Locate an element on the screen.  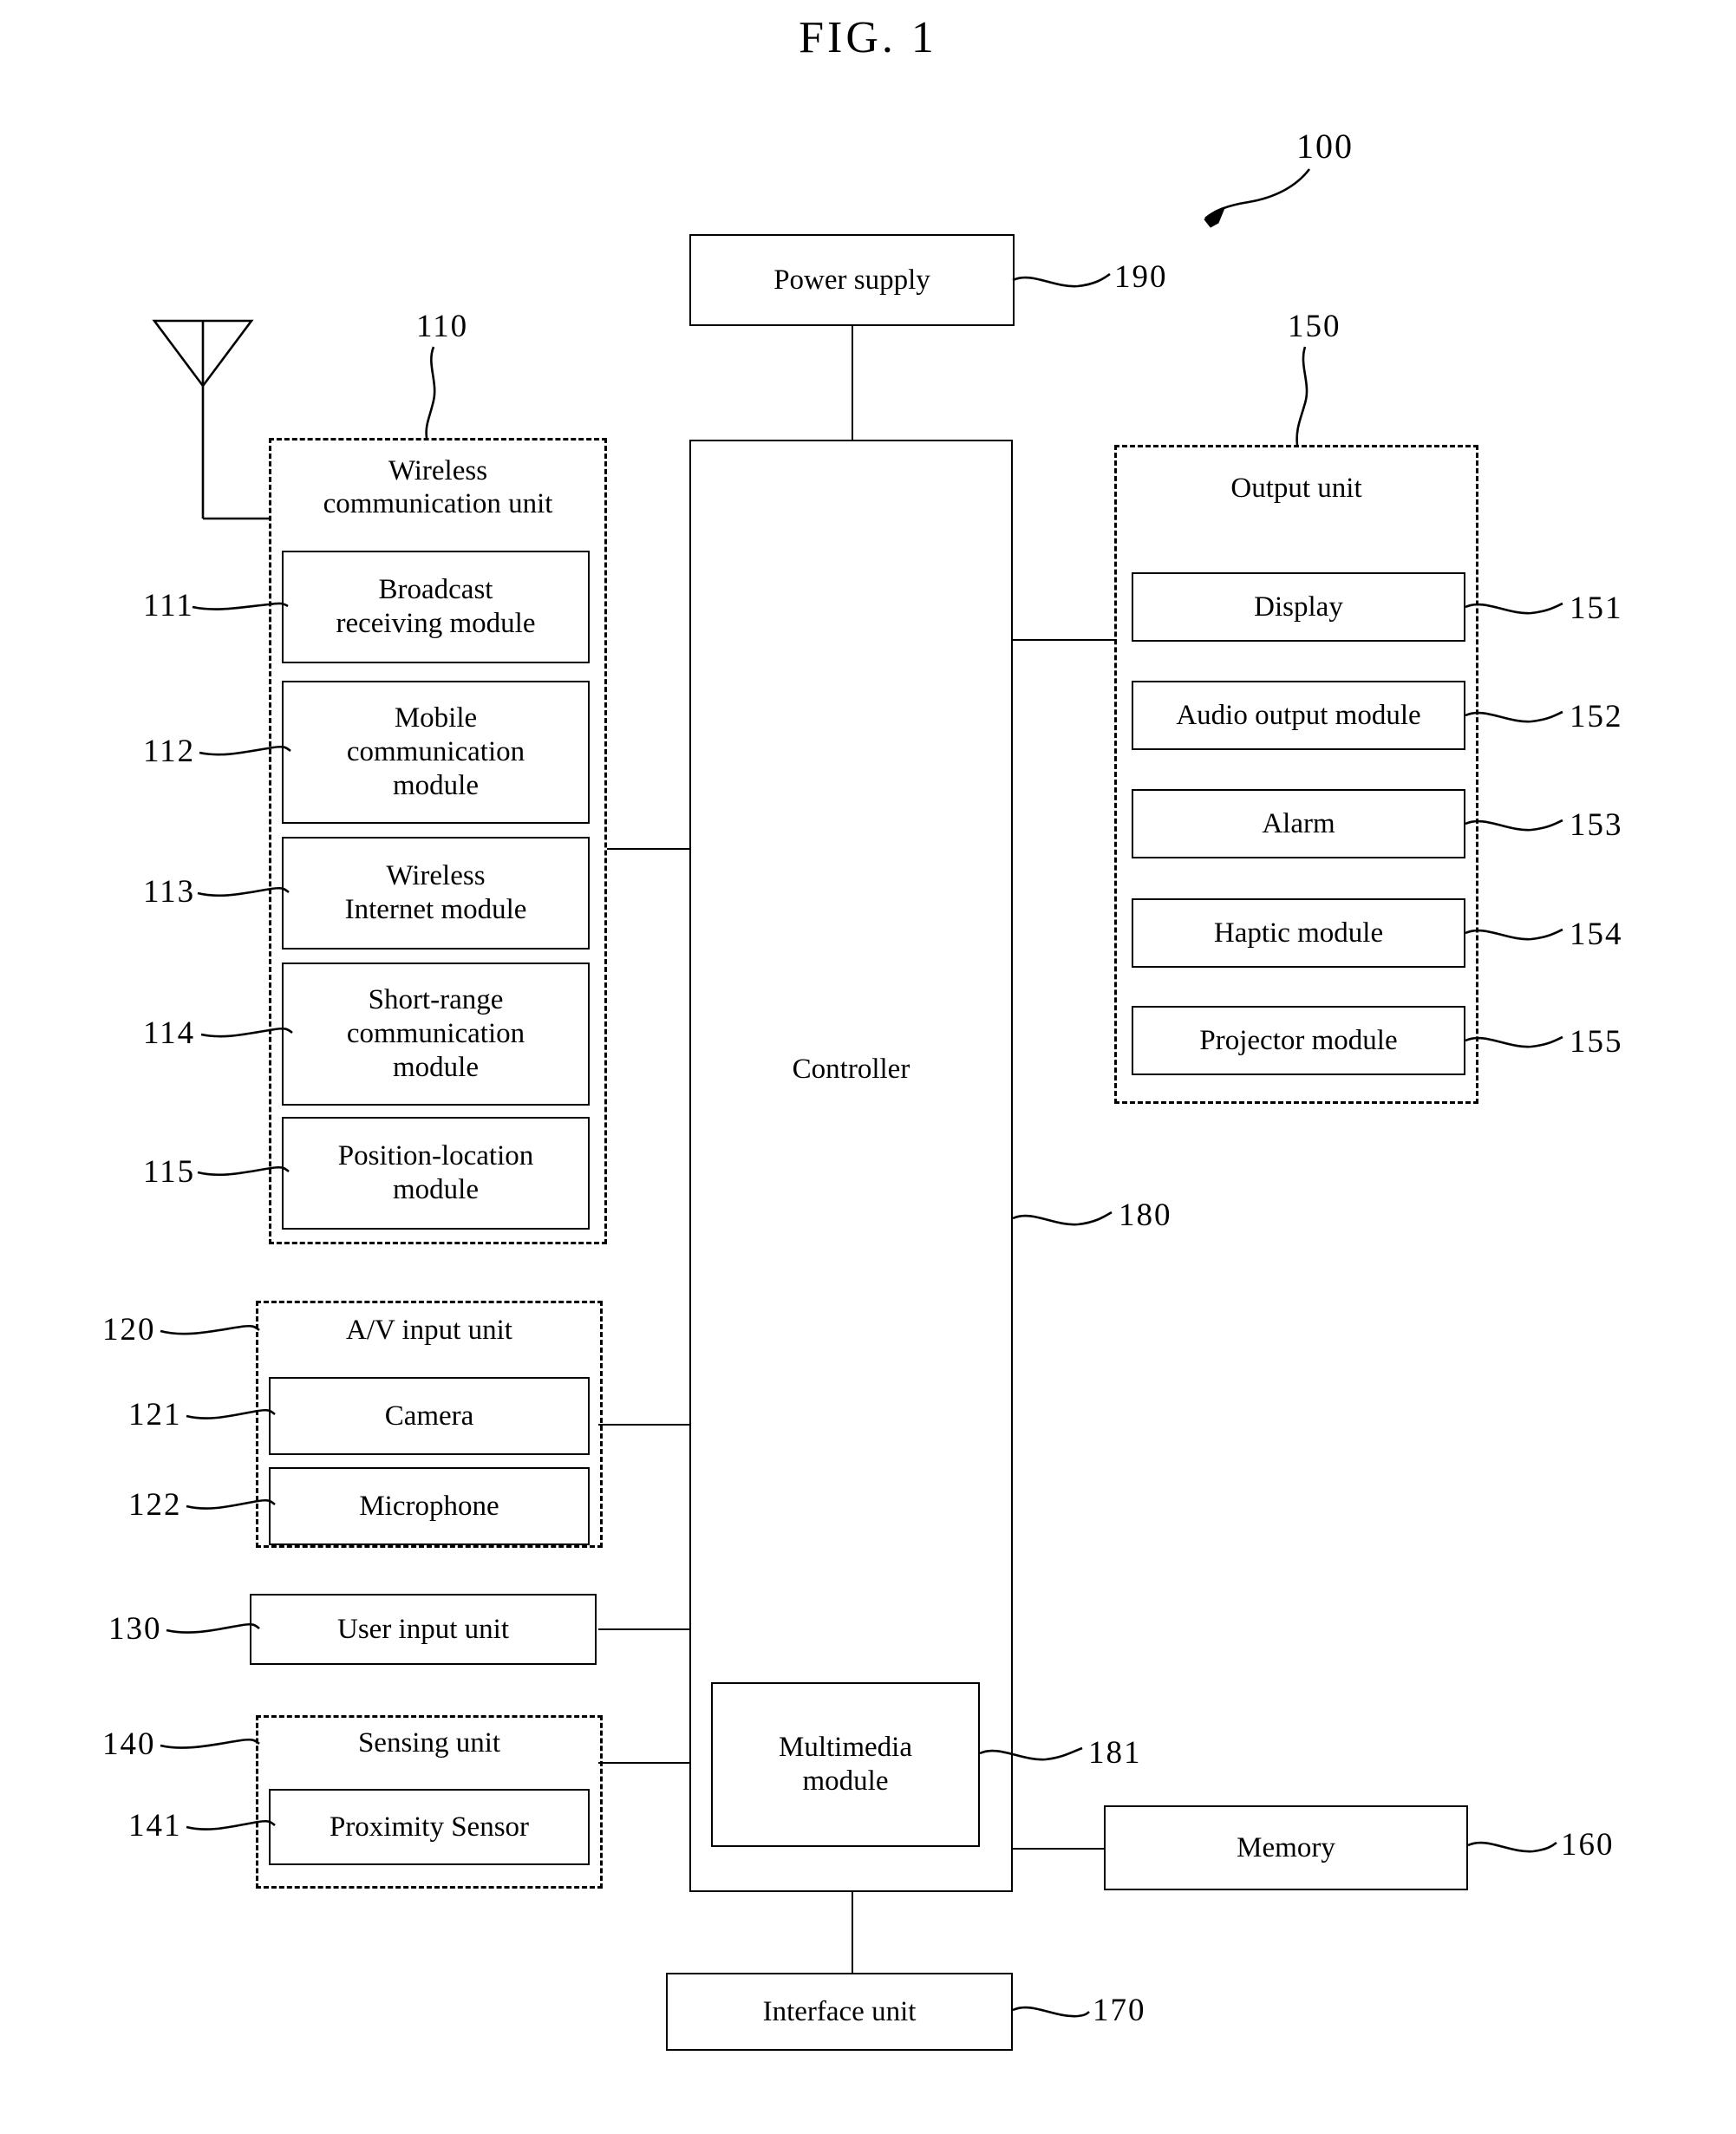
projector-module-label: Projector module is located at coordinates (1298, 1040).